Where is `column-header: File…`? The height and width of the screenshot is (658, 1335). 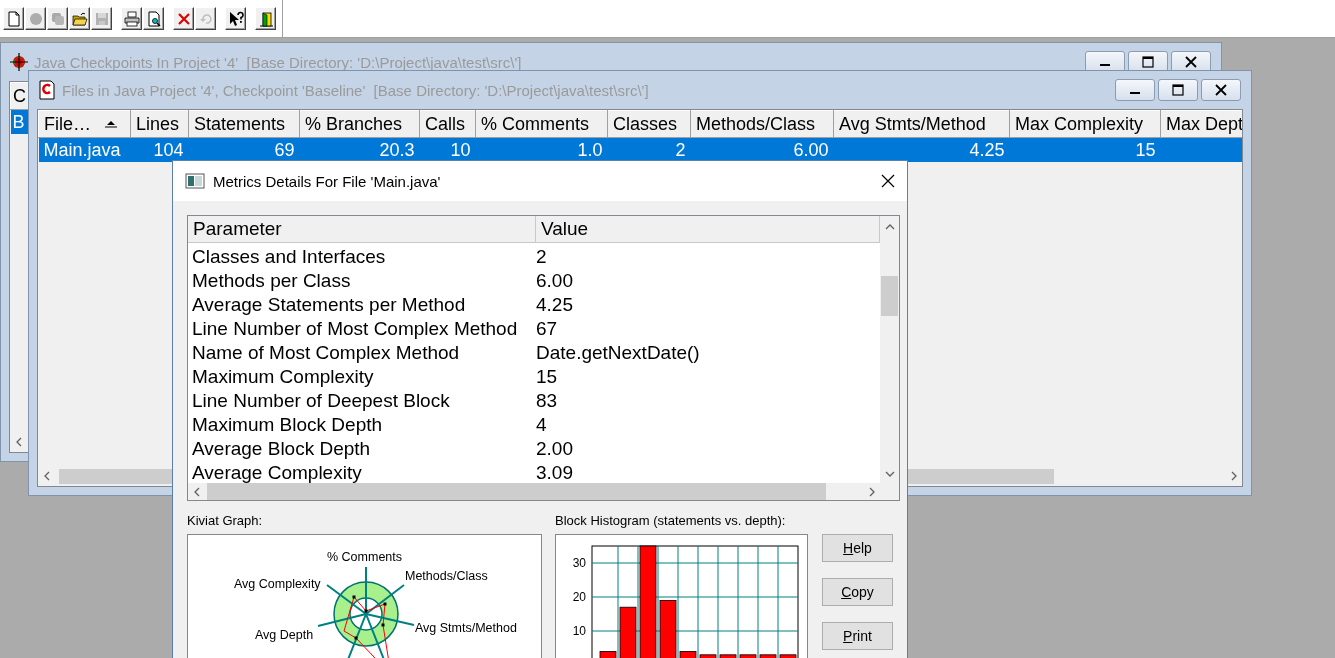 column-header: File… is located at coordinates (84, 124).